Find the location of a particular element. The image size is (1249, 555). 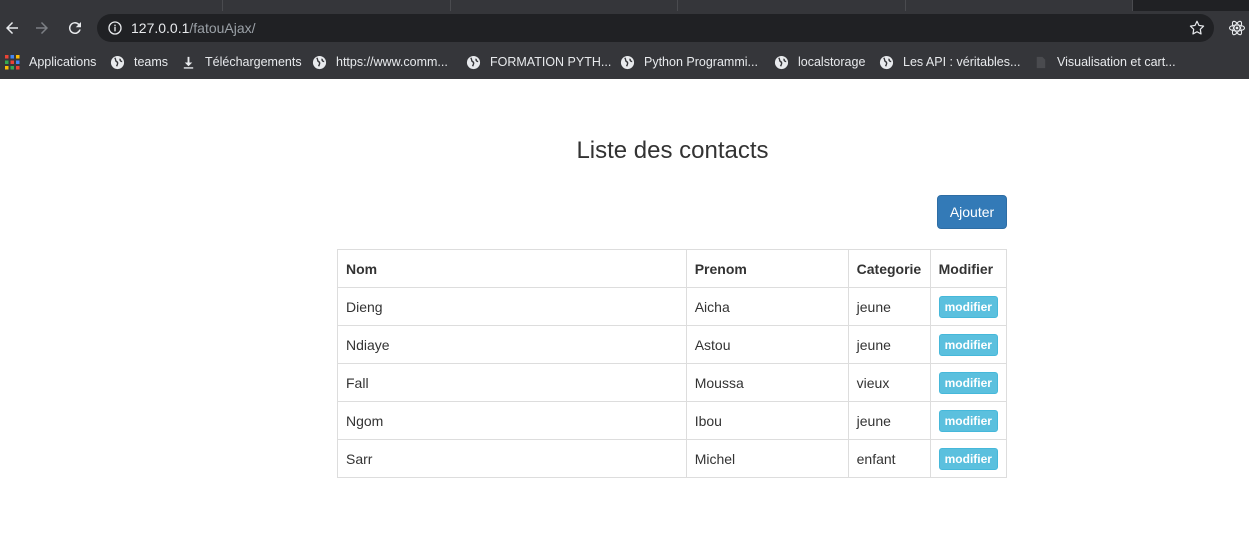

cell-nom: Sarr is located at coordinates (512, 458).